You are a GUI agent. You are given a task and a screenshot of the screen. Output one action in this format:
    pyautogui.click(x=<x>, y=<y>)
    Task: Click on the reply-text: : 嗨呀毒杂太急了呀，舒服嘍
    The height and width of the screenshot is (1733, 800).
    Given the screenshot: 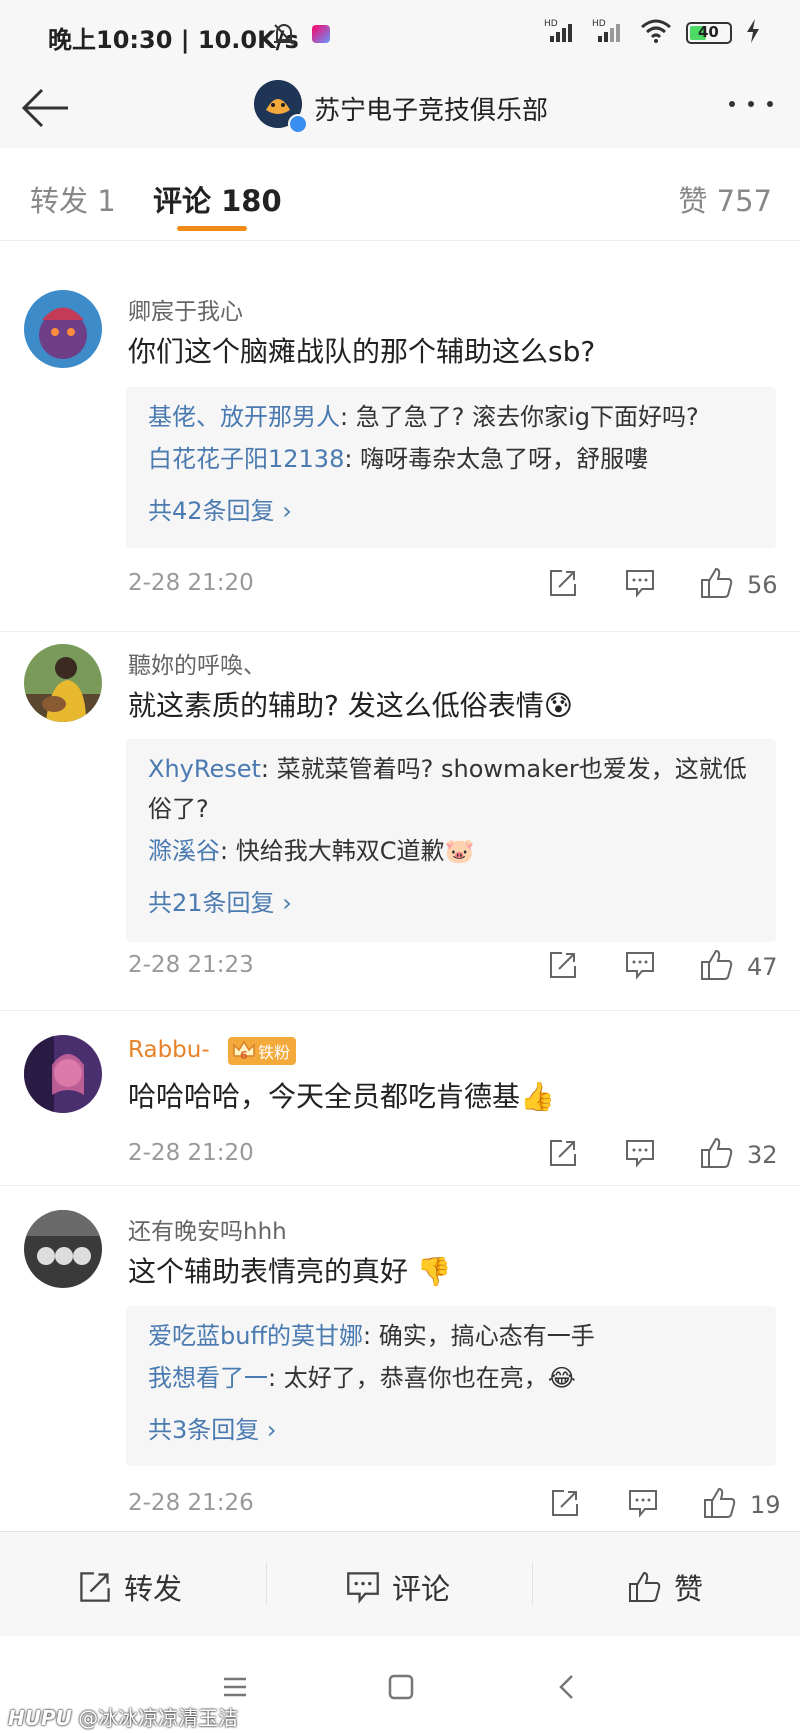 What is the action you would take?
    pyautogui.click(x=496, y=459)
    